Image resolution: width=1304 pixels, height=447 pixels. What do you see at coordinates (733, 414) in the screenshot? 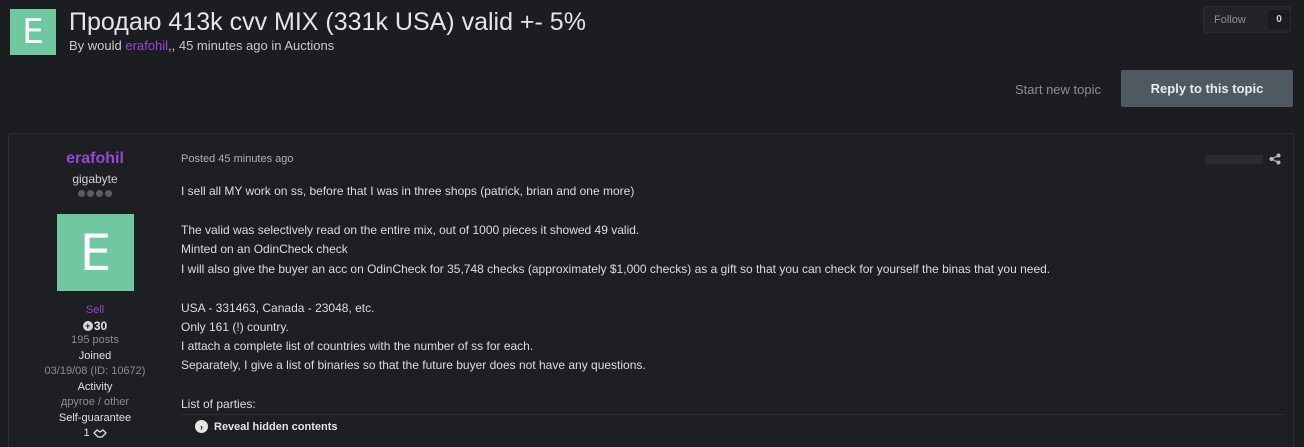
I see `spoiler-divider` at bounding box center [733, 414].